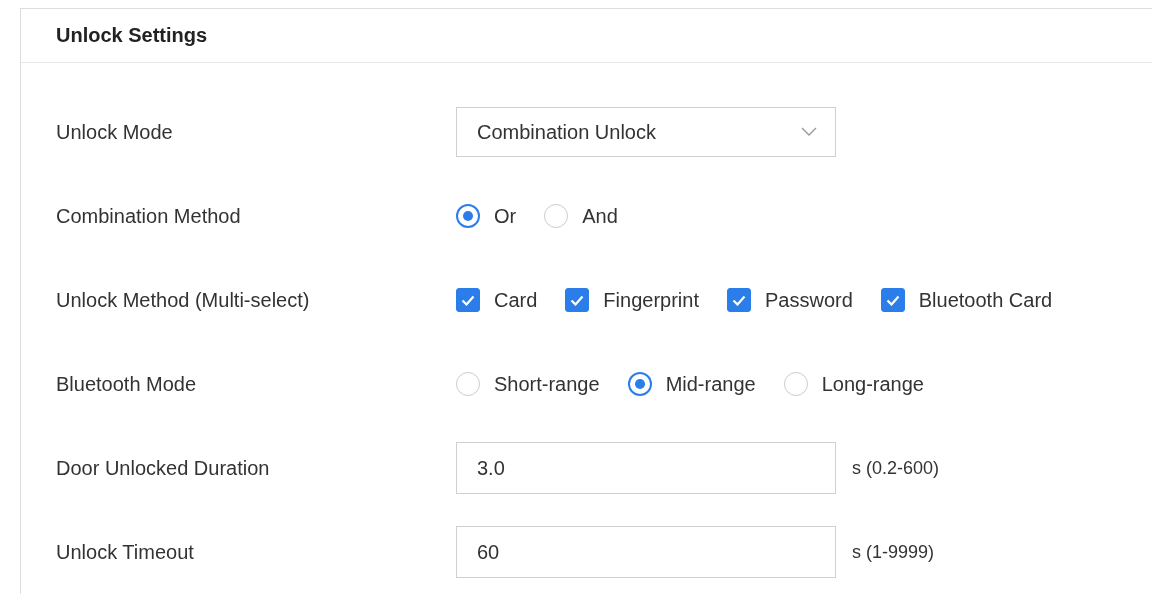  What do you see at coordinates (646, 552) in the screenshot?
I see `input-field: 60` at bounding box center [646, 552].